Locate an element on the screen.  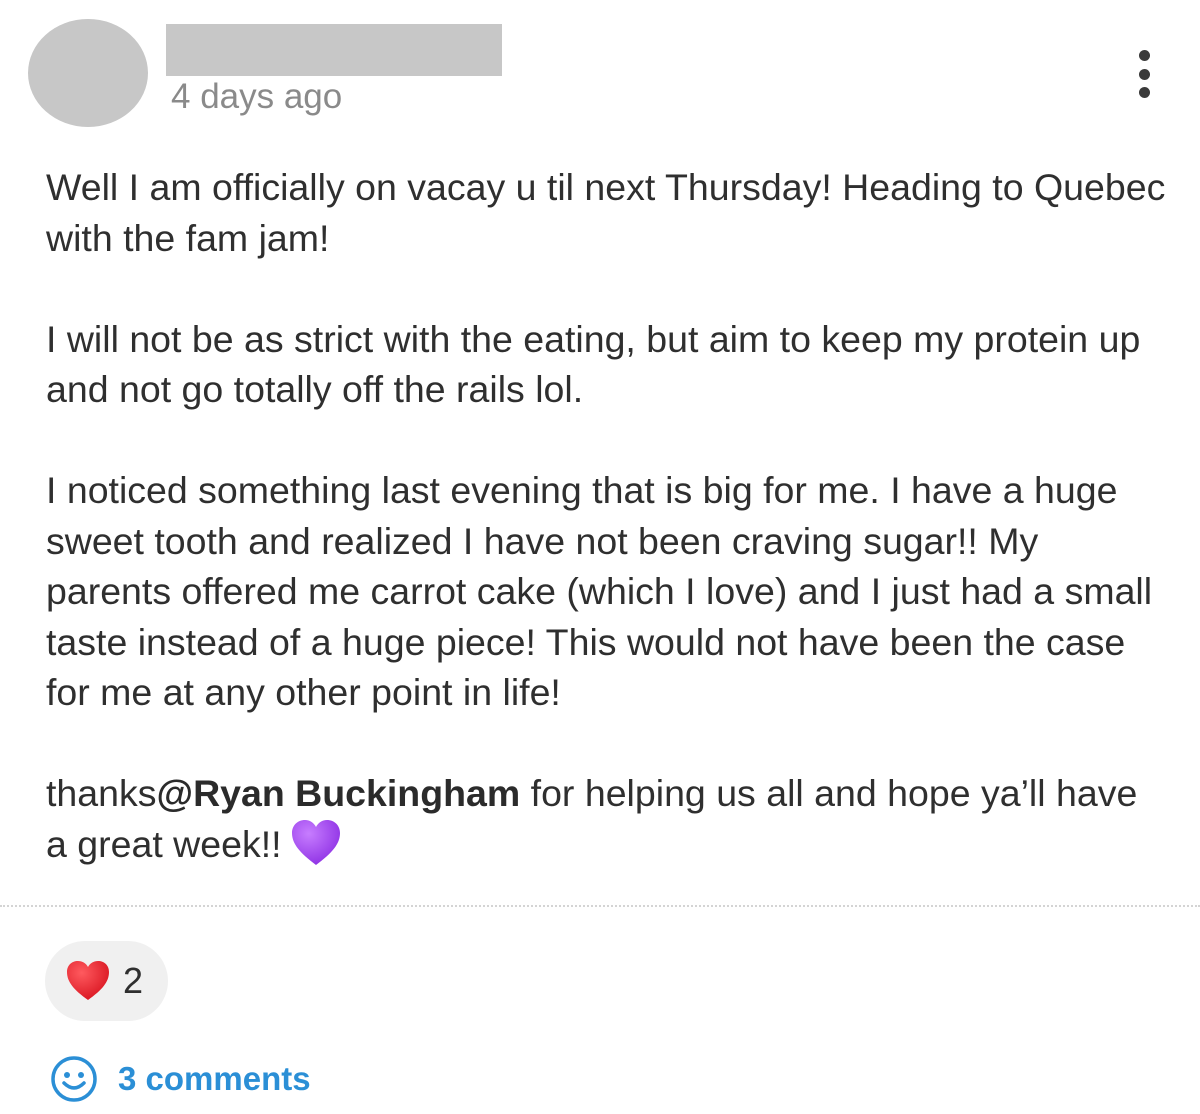
post-text: thanks is located at coordinates (101, 793).